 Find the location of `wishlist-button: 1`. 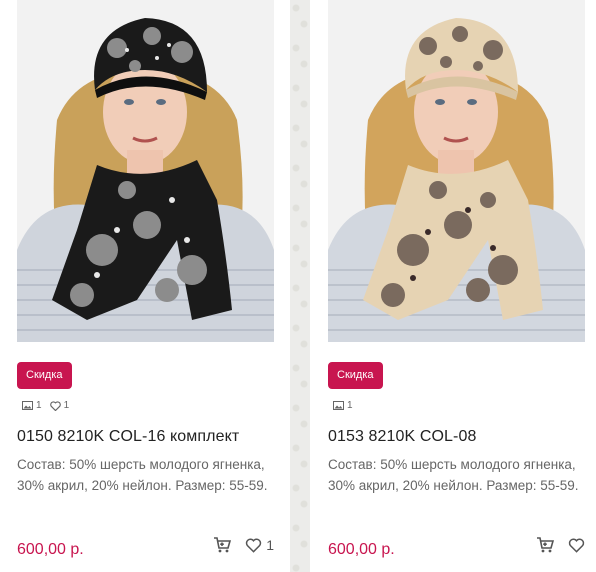

wishlist-button: 1 is located at coordinates (259, 545).